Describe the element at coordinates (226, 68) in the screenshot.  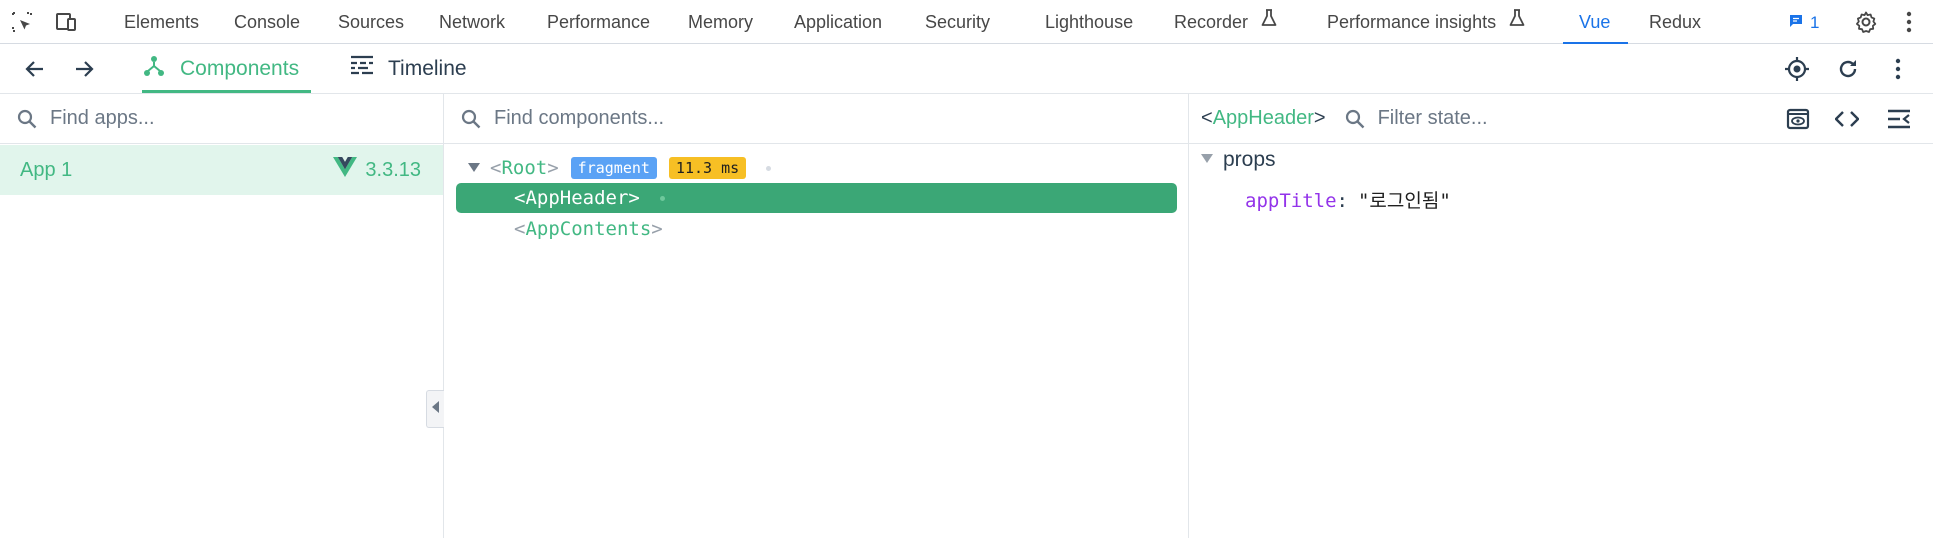
I see `tab-components: Components` at that location.